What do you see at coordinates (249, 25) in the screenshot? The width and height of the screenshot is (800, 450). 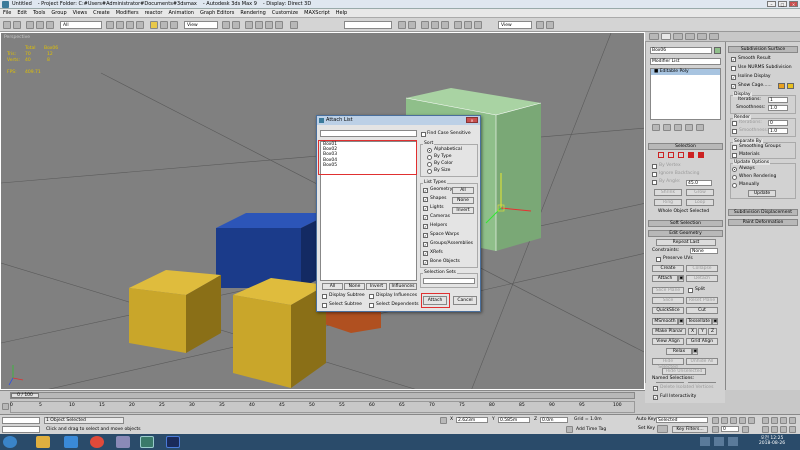 I see `snap-toggle-icon` at bounding box center [249, 25].